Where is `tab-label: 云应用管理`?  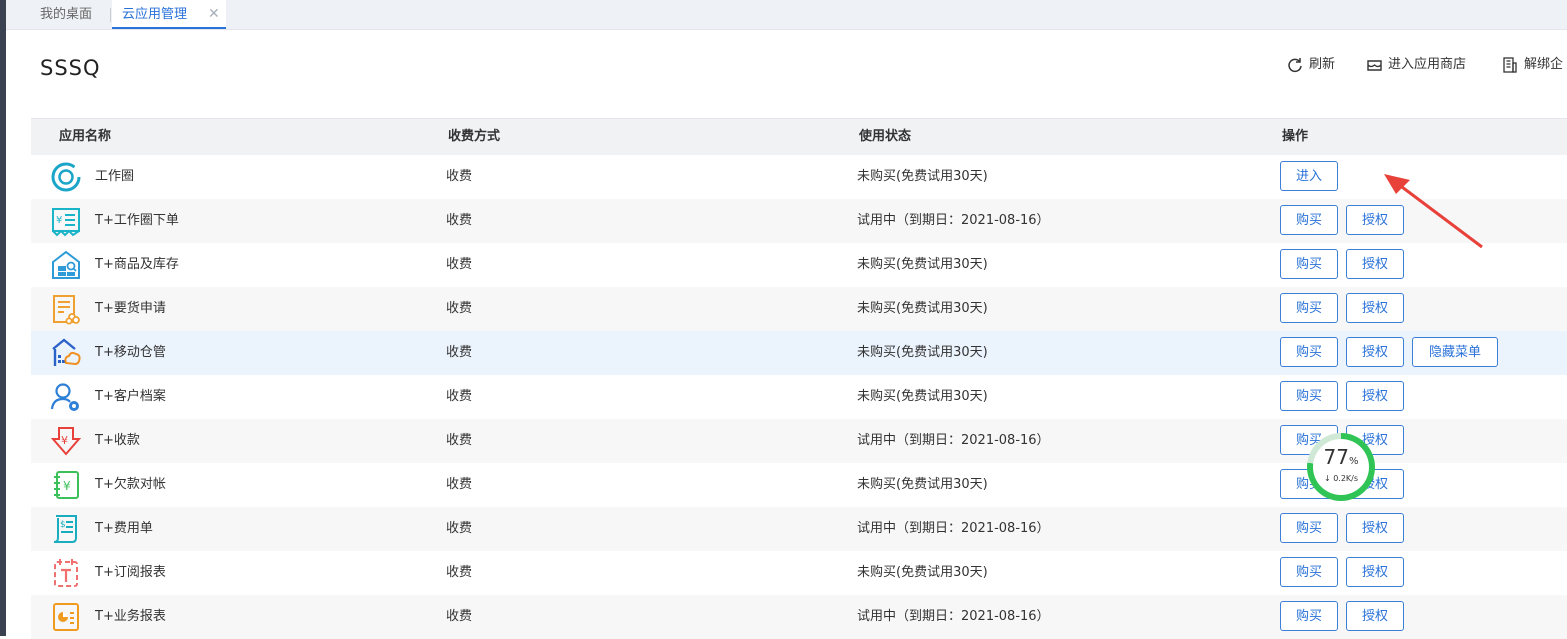 tab-label: 云应用管理 is located at coordinates (155, 14).